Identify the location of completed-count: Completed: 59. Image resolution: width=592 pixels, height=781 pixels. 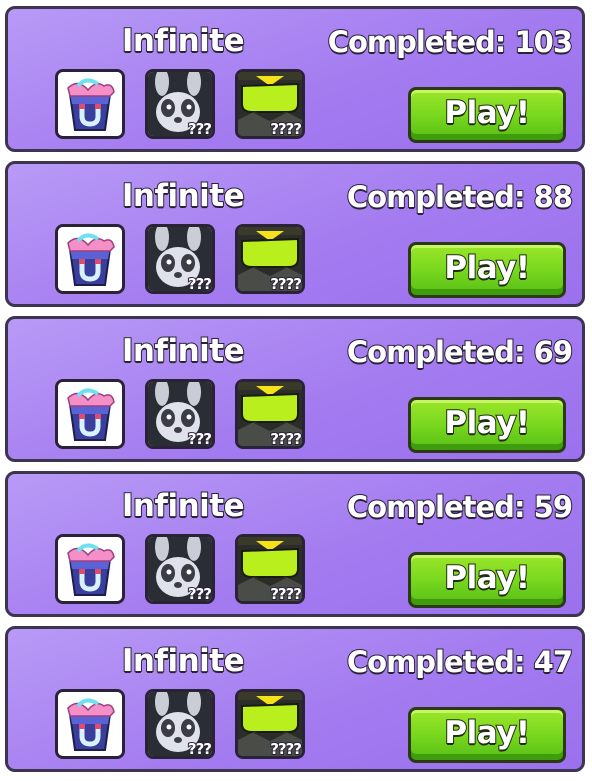
(460, 507).